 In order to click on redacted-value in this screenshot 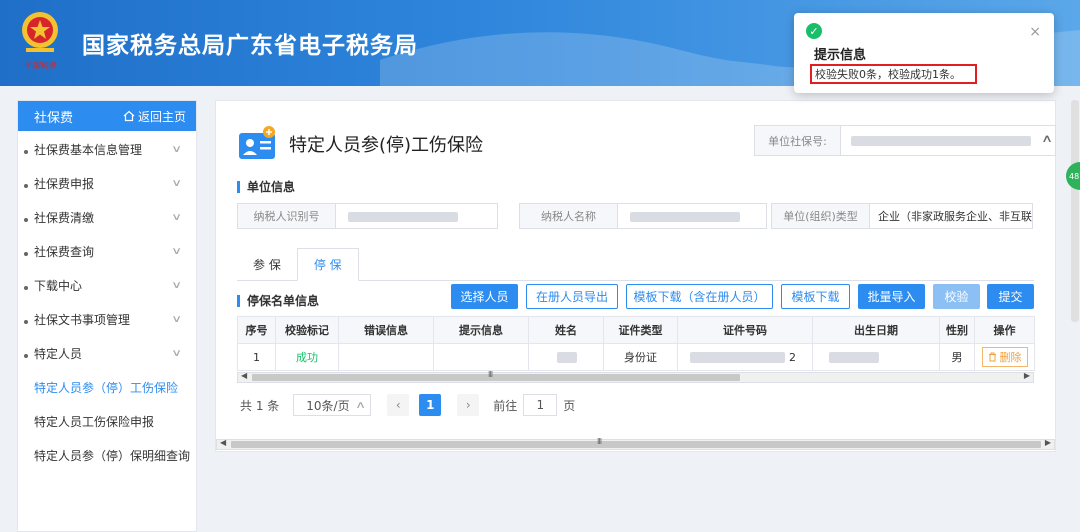, I will do `click(941, 141)`.